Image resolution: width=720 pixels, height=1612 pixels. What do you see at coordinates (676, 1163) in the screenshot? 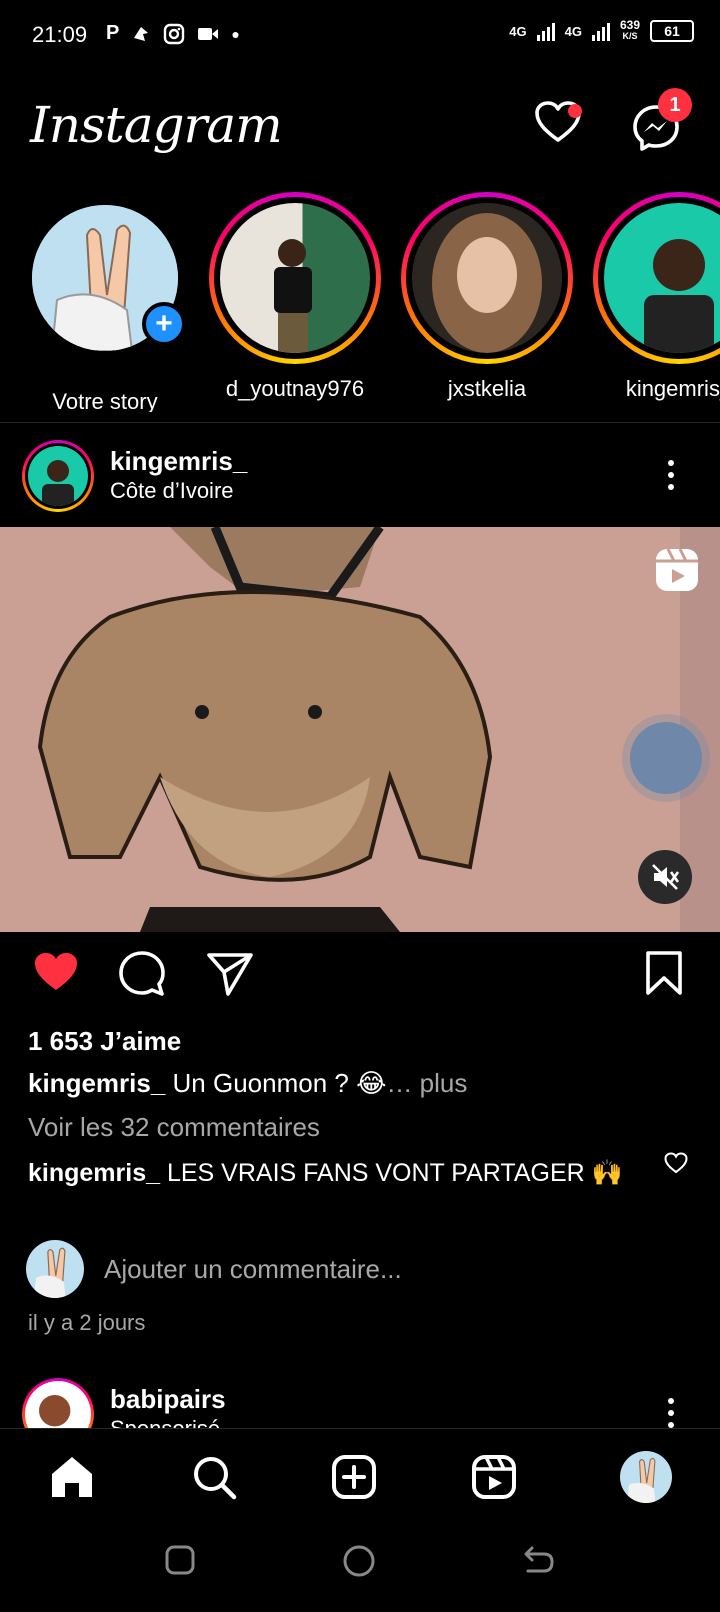
I see `comment-like-icon` at bounding box center [676, 1163].